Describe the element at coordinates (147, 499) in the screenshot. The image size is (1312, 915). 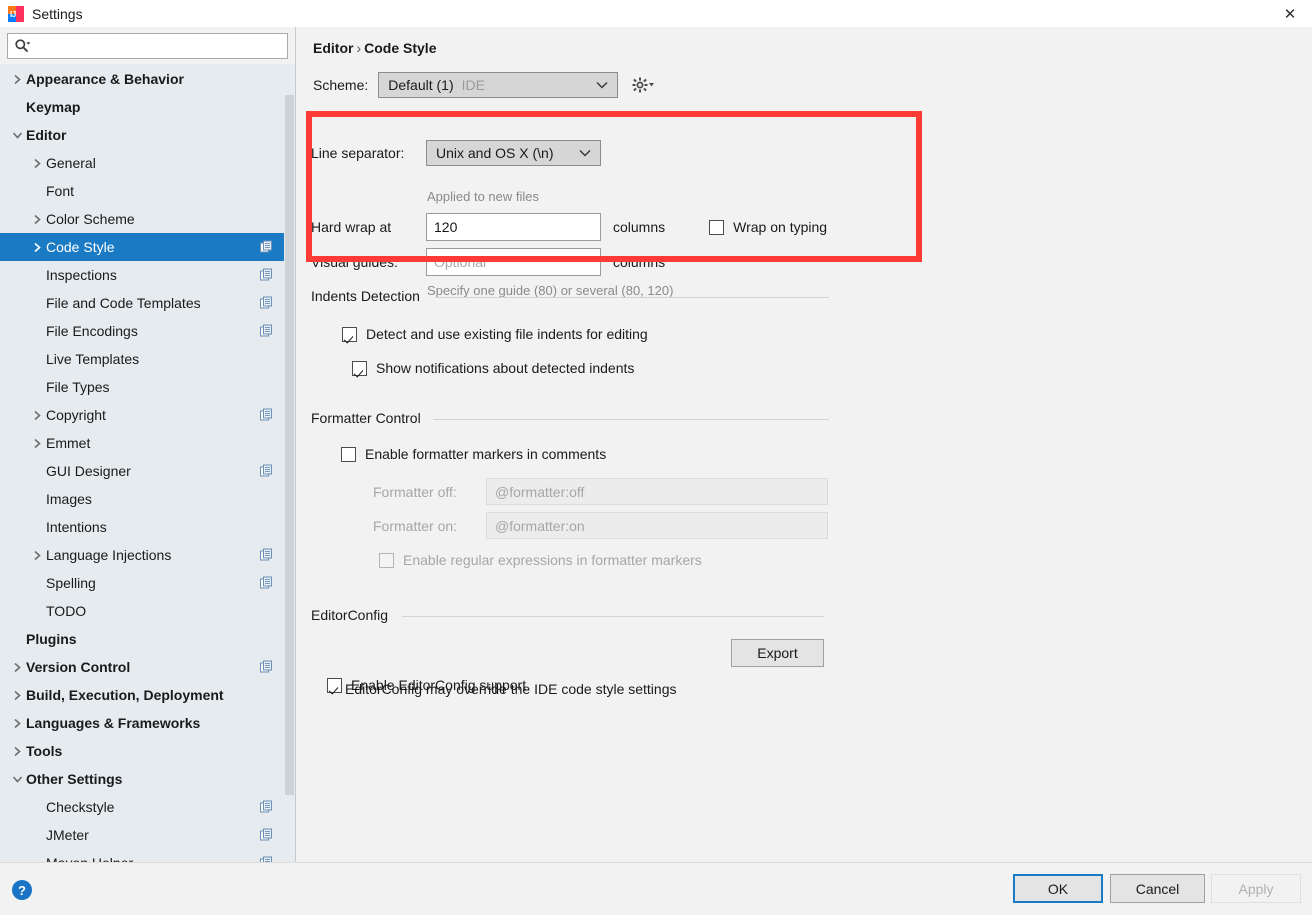
I see `sidebar-item-images: Images` at that location.